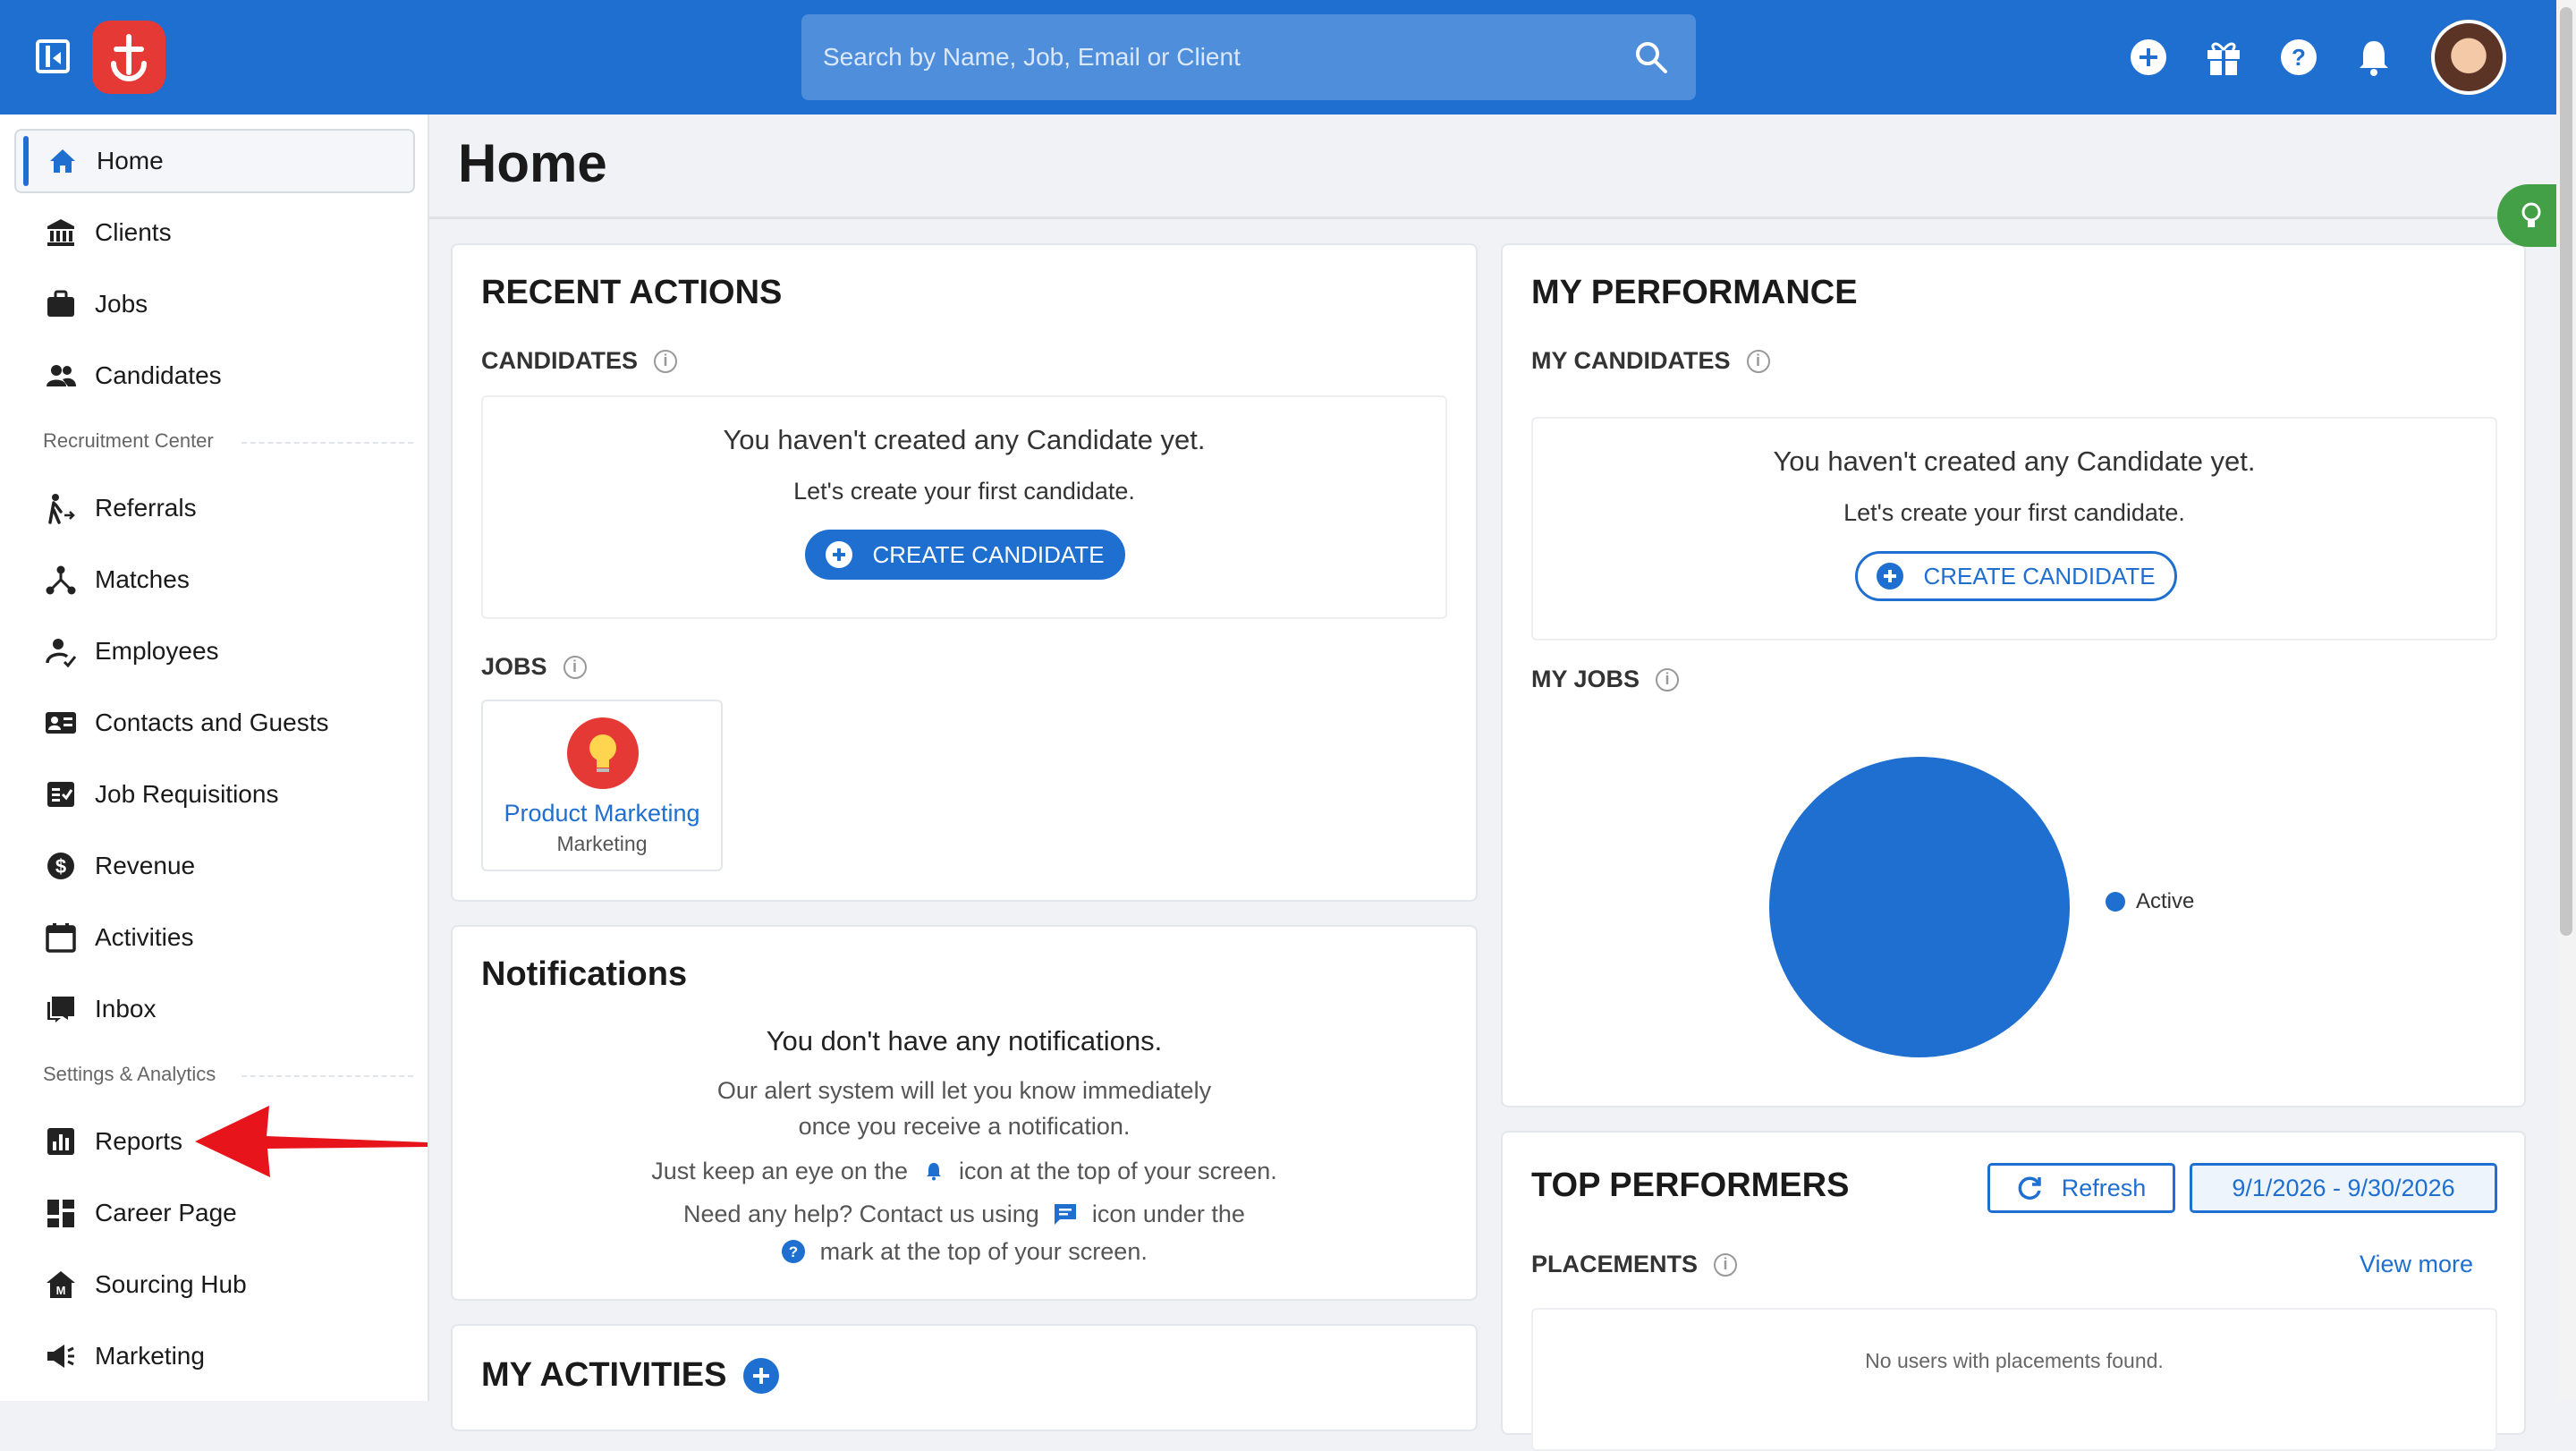 This screenshot has height=1451, width=2576. I want to click on date-range-picker: 9/1/2026 - 9/30/2026, so click(2343, 1188).